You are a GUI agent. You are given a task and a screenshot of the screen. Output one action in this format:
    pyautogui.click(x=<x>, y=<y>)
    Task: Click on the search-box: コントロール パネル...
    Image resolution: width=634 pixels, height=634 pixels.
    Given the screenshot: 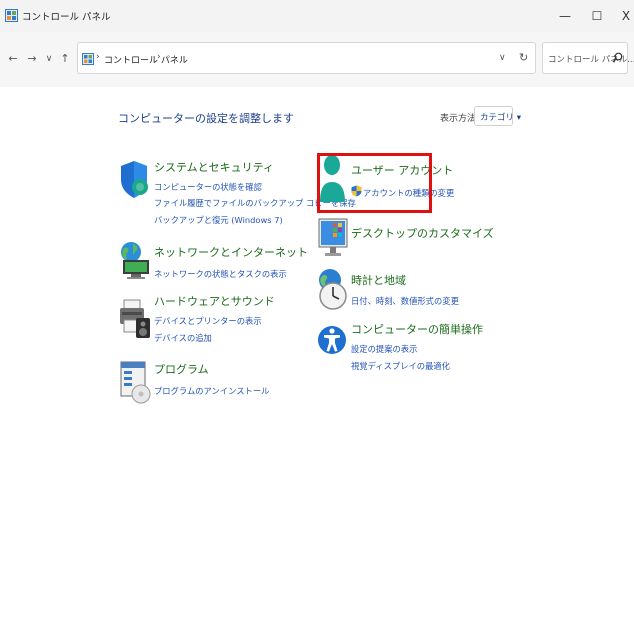 What is the action you would take?
    pyautogui.click(x=588, y=58)
    